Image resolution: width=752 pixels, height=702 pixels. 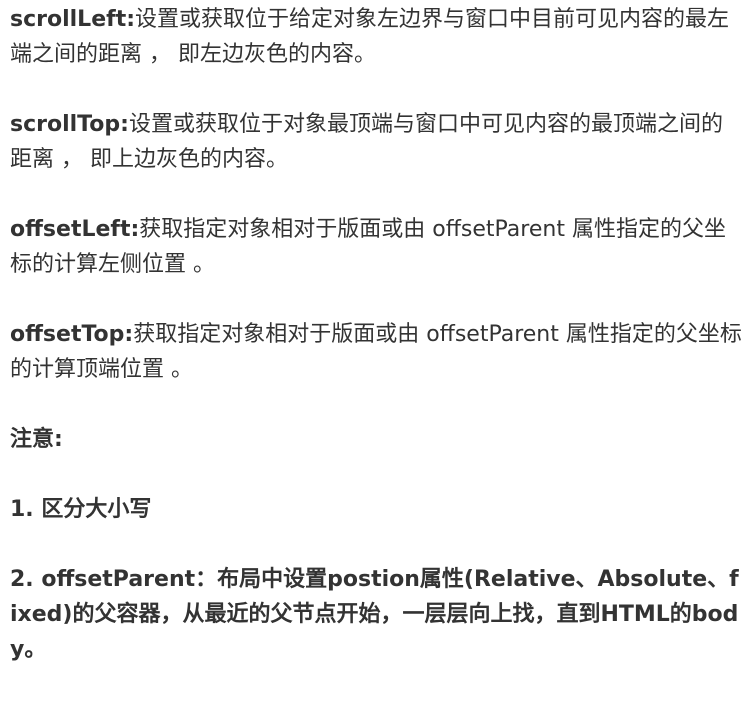 I want to click on term-scrolltop: scrollTop:, so click(x=69, y=124).